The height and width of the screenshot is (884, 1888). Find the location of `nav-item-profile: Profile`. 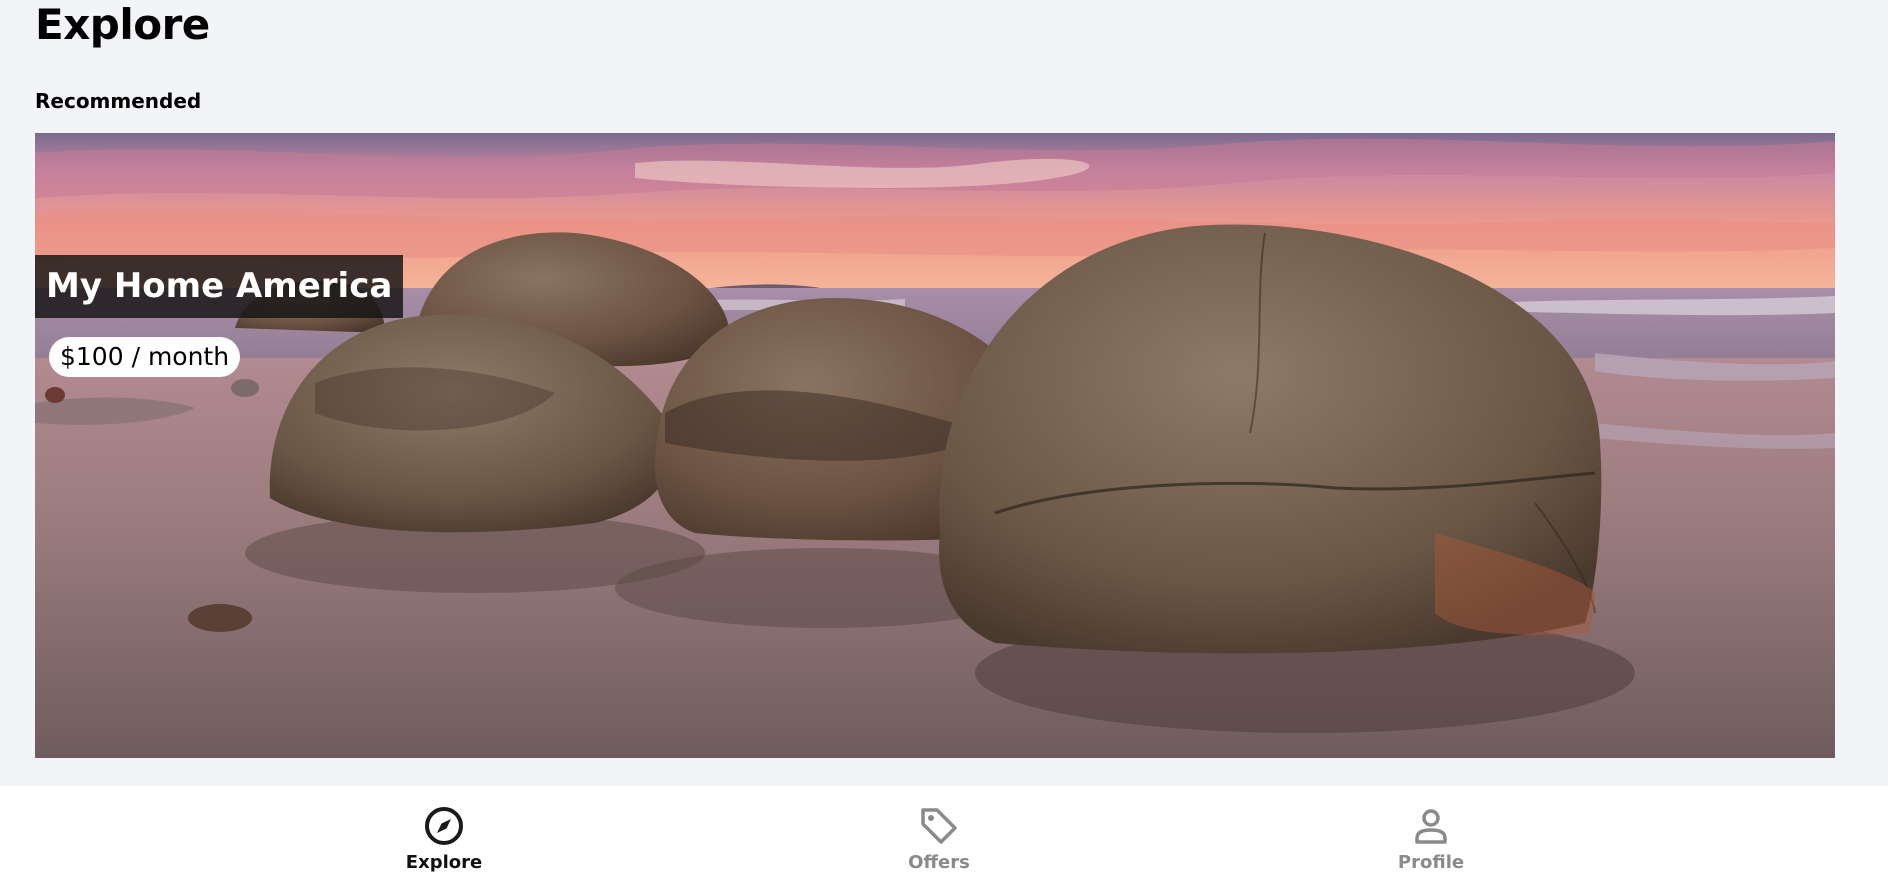

nav-item-profile: Profile is located at coordinates (1431, 841).